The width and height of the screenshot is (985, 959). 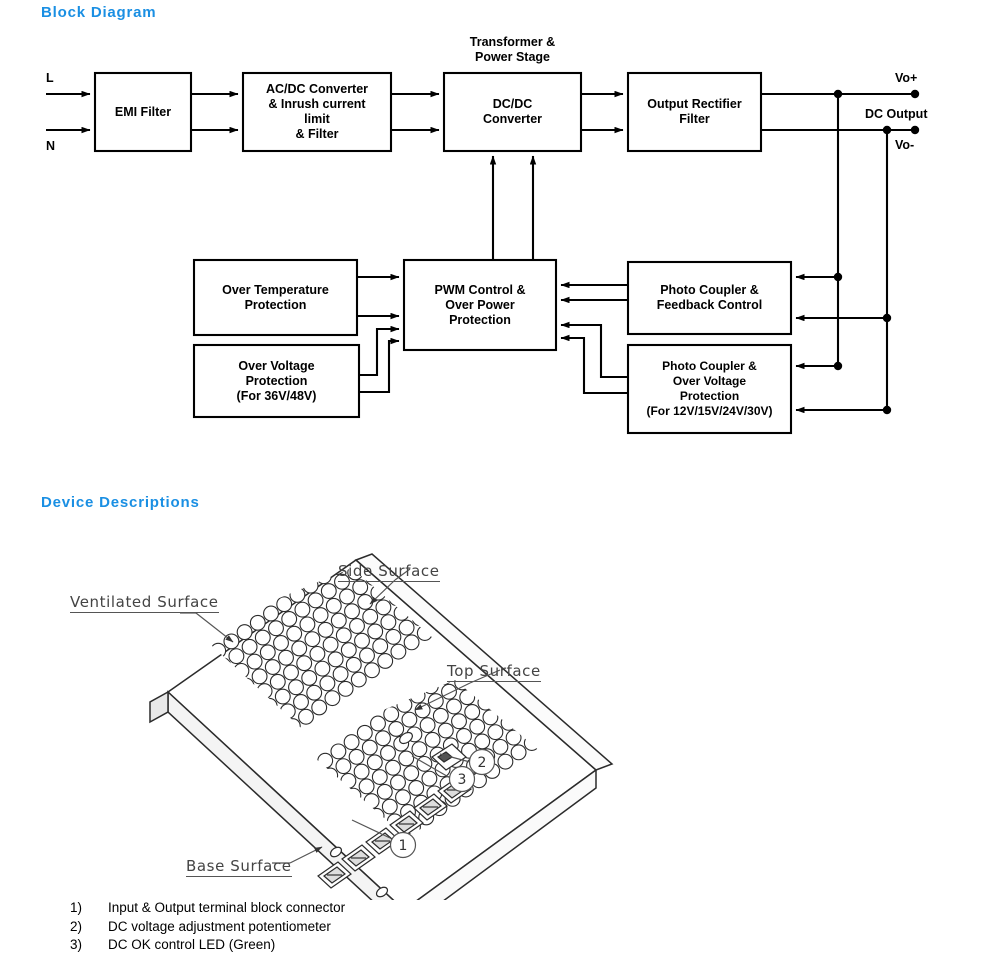 I want to click on terminal-label-dc-output: DC Output, so click(x=896, y=114).